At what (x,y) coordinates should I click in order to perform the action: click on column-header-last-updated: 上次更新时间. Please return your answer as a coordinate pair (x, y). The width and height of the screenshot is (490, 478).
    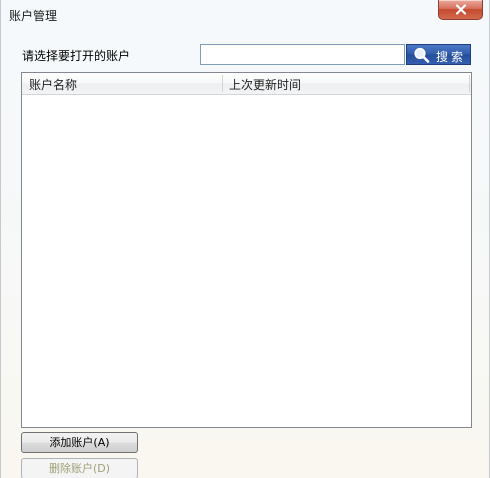
    Looking at the image, I should click on (265, 84).